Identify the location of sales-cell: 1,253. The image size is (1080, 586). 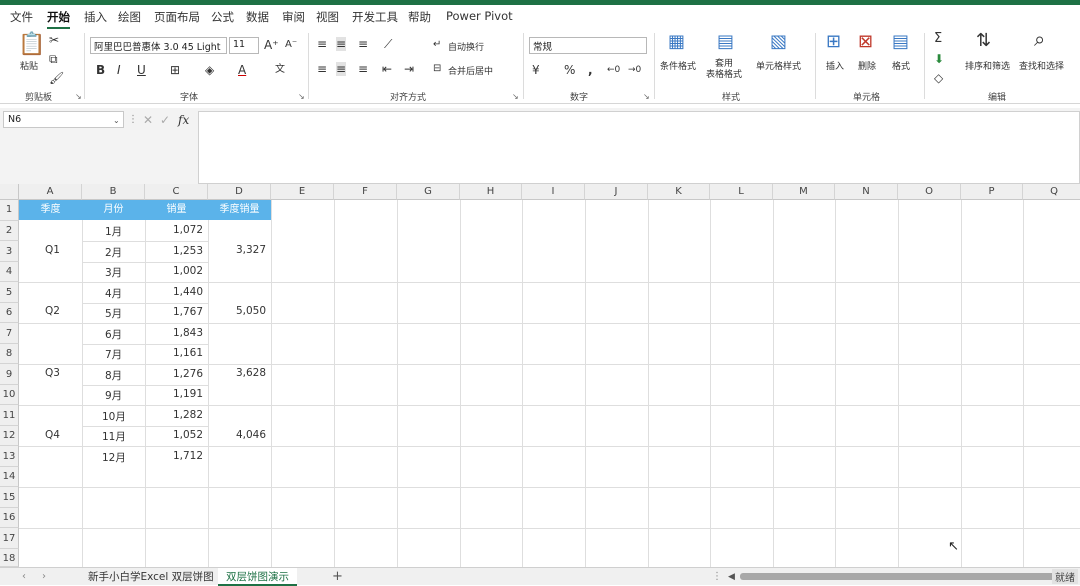
(188, 251).